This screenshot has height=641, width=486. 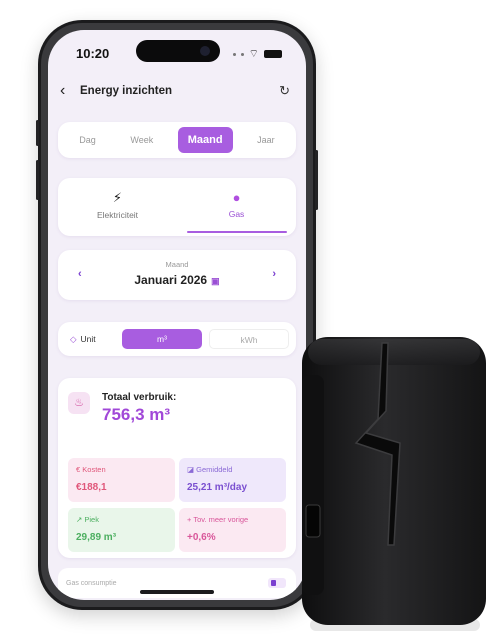 What do you see at coordinates (277, 583) in the screenshot?
I see `chart-type-button` at bounding box center [277, 583].